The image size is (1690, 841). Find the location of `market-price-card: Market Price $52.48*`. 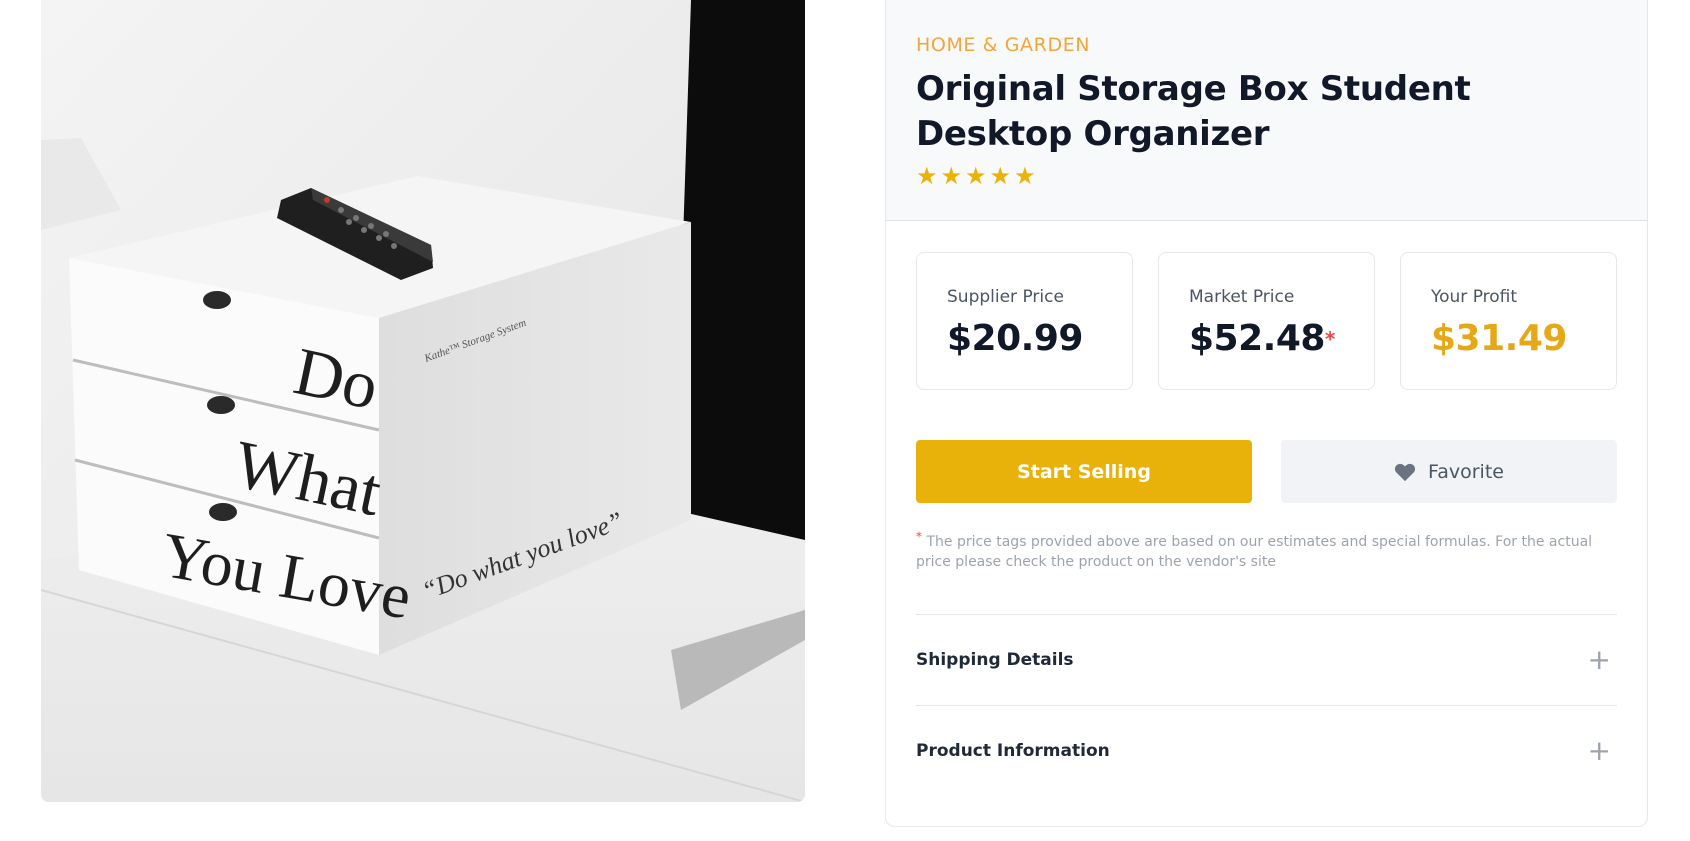

market-price-card: Market Price $52.48* is located at coordinates (1266, 321).